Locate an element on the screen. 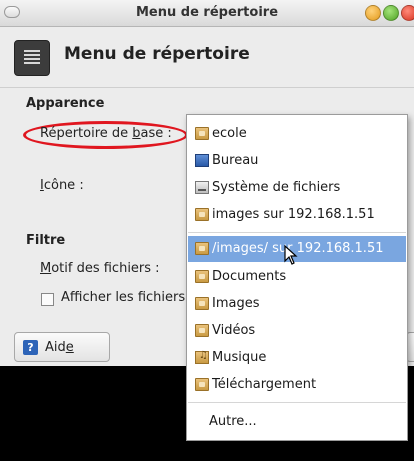 The width and height of the screenshot is (414, 461). window-title: Menu de répertoire is located at coordinates (207, 12).